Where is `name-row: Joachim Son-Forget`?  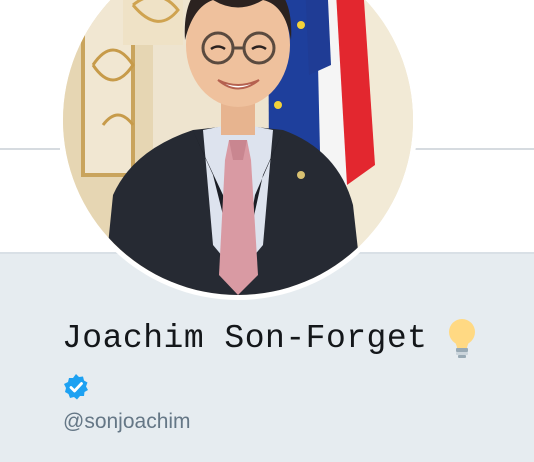
name-row: Joachim Son-Forget is located at coordinates (270, 338).